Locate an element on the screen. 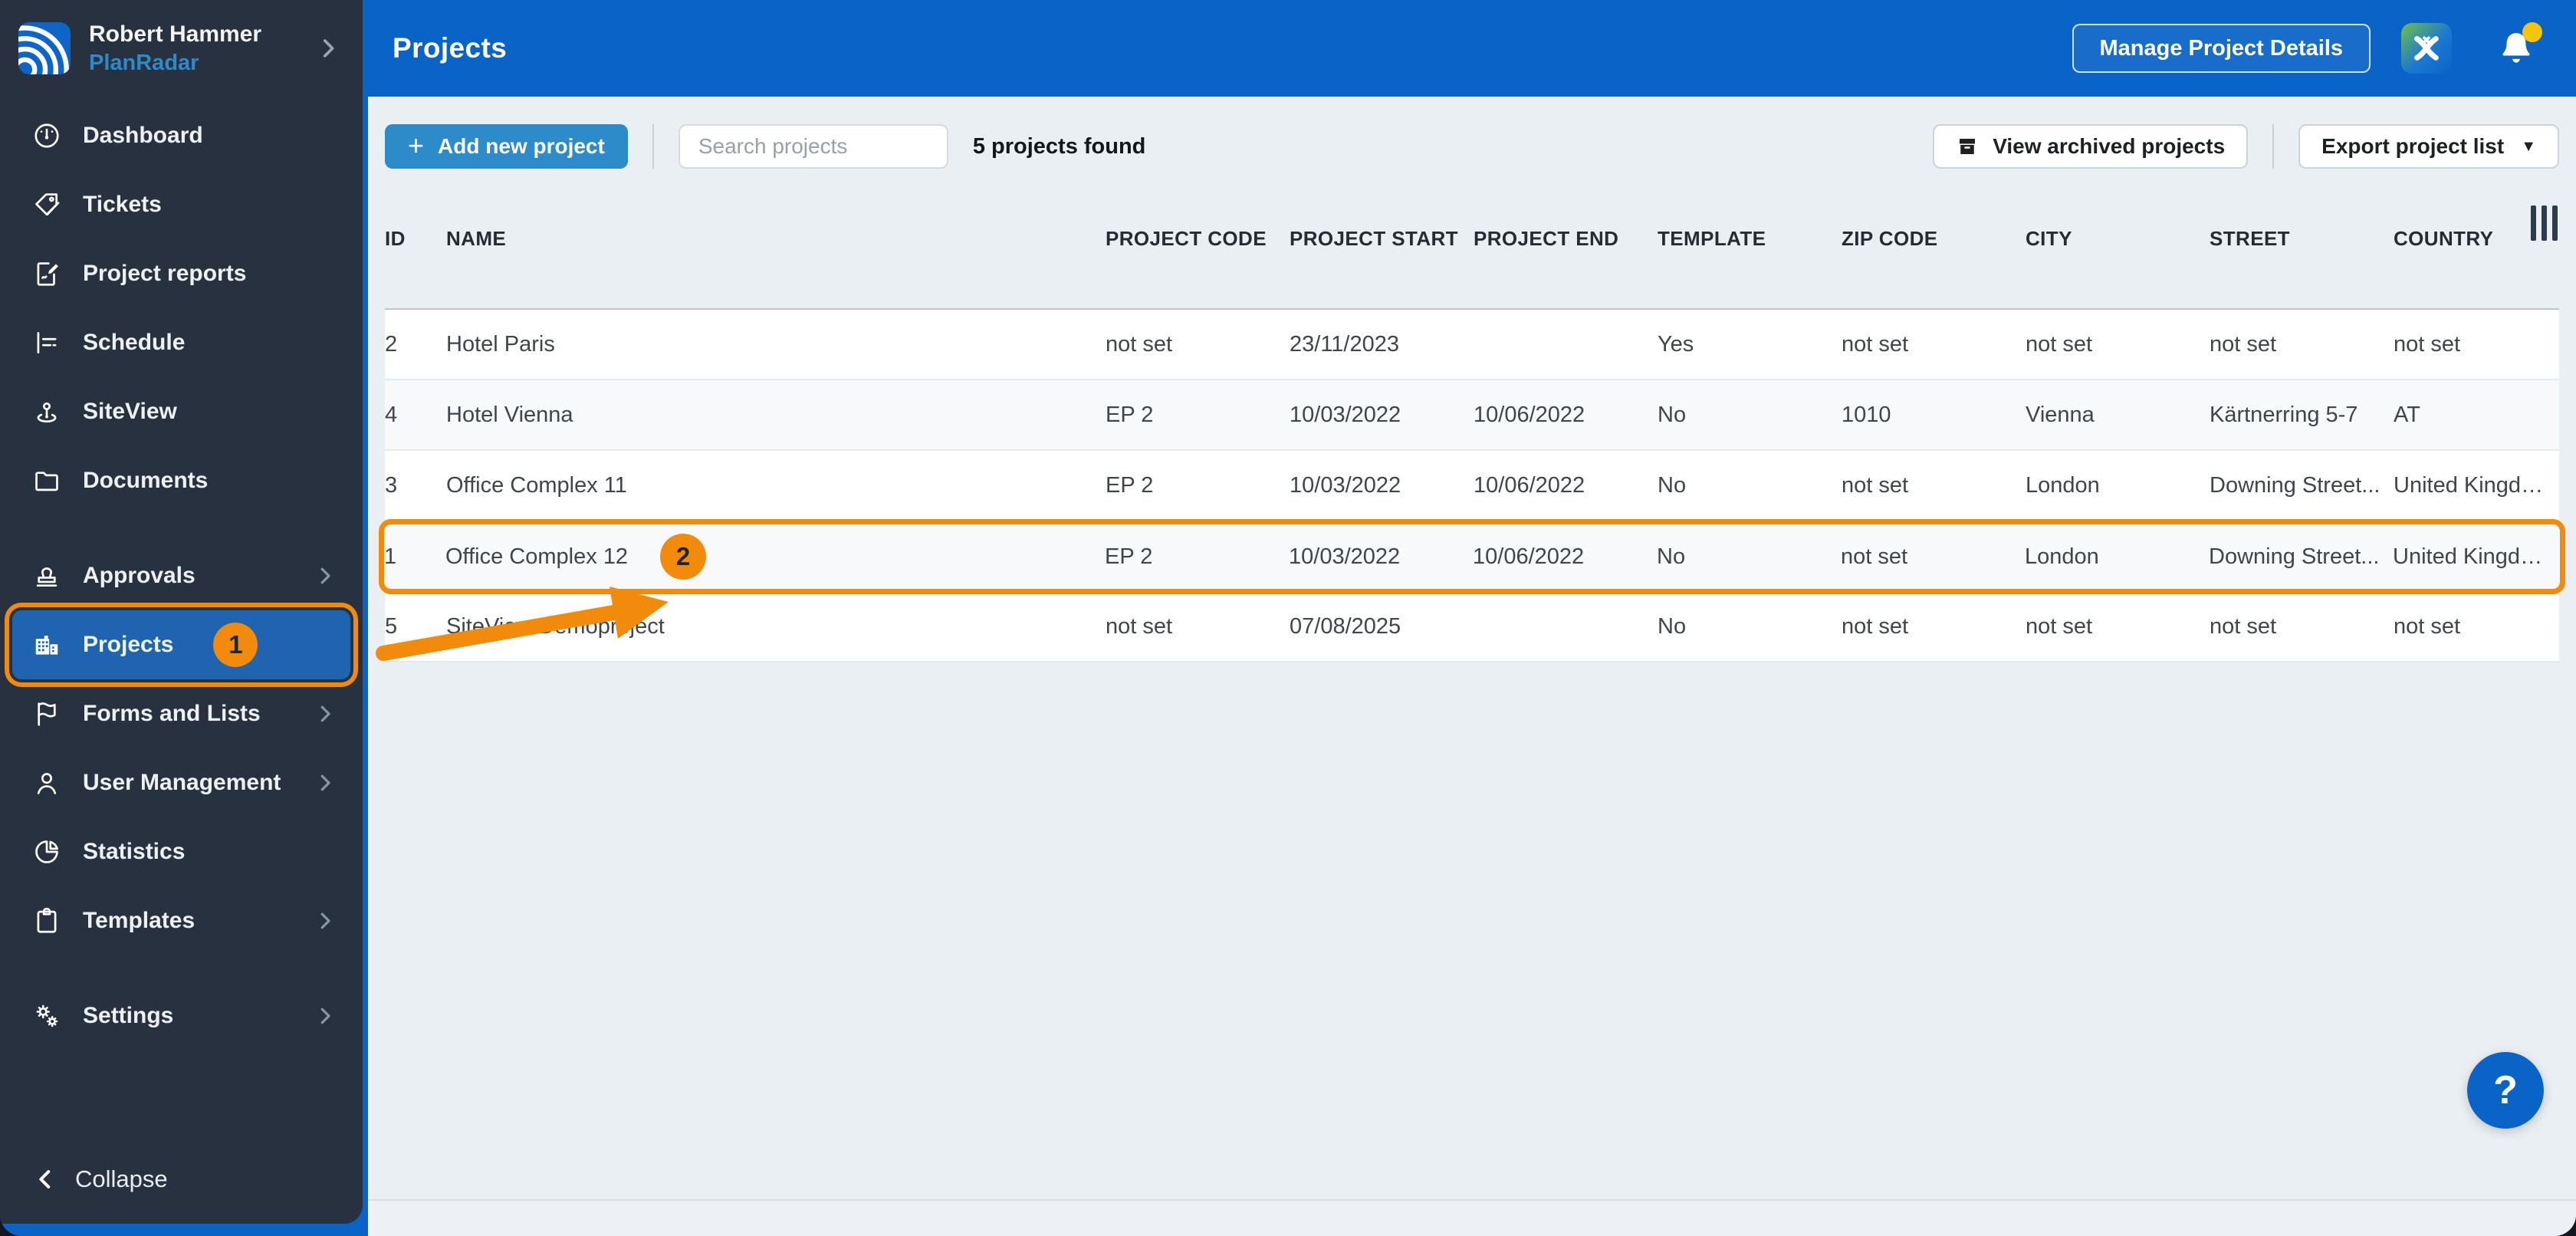 Image resolution: width=2576 pixels, height=1236 pixels. export-project-list-button: Export project list ▼ is located at coordinates (2428, 146).